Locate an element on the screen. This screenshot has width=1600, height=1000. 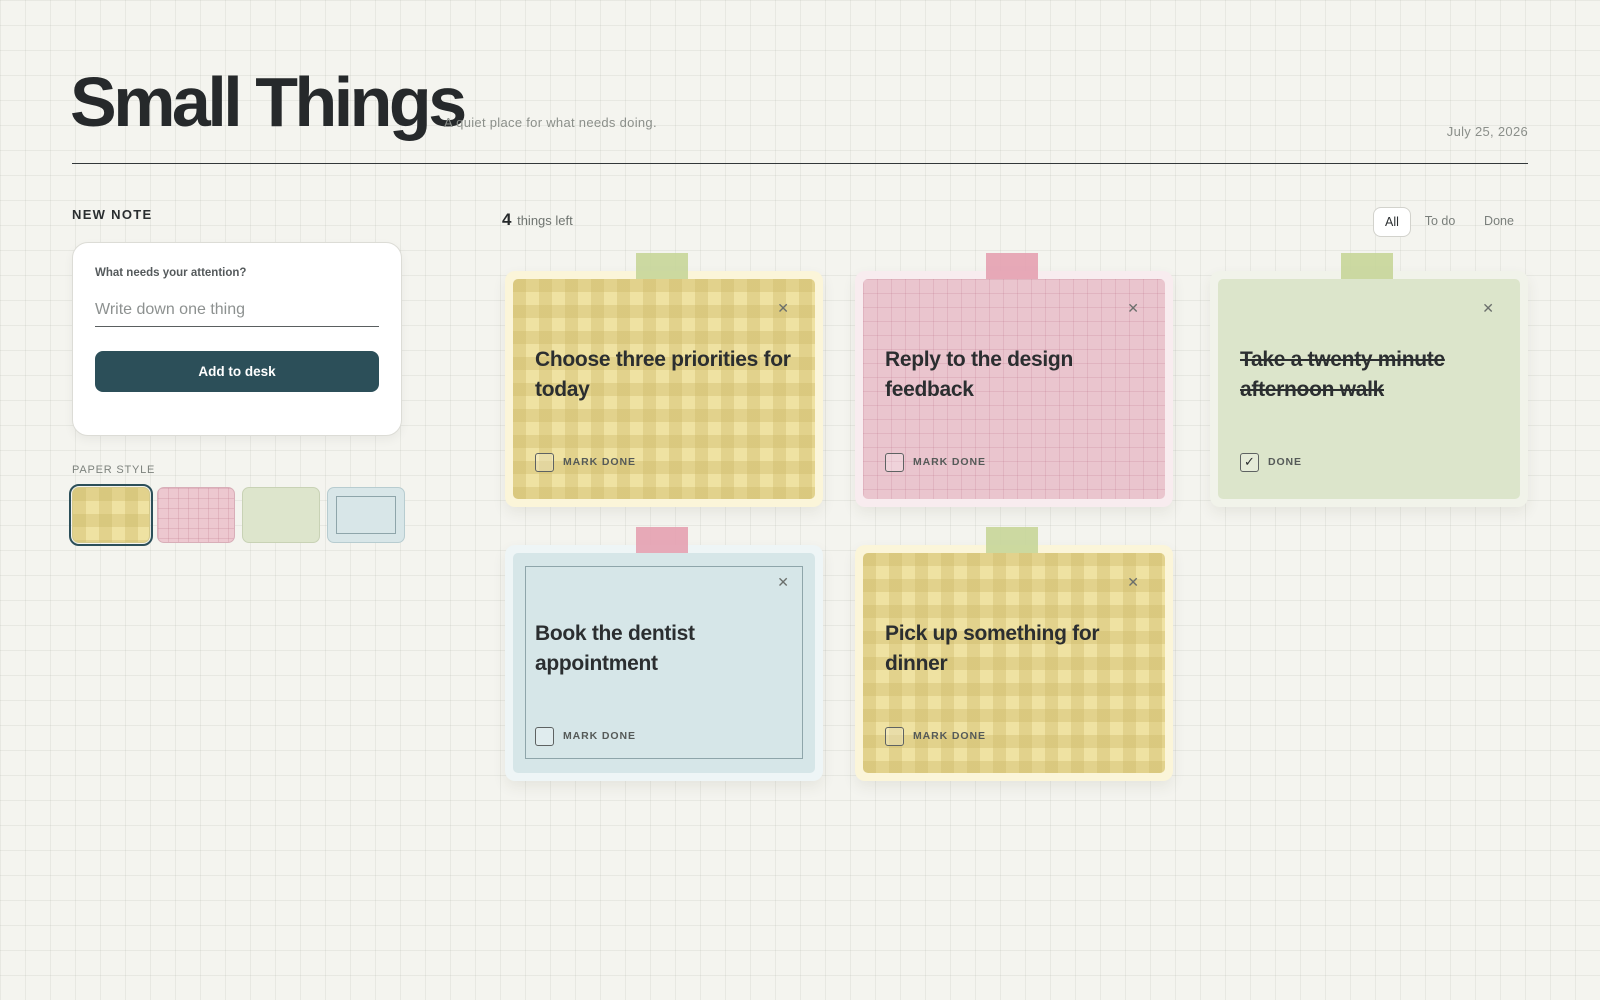
note-text: Choose three priorities for today is located at coordinates (663, 374).